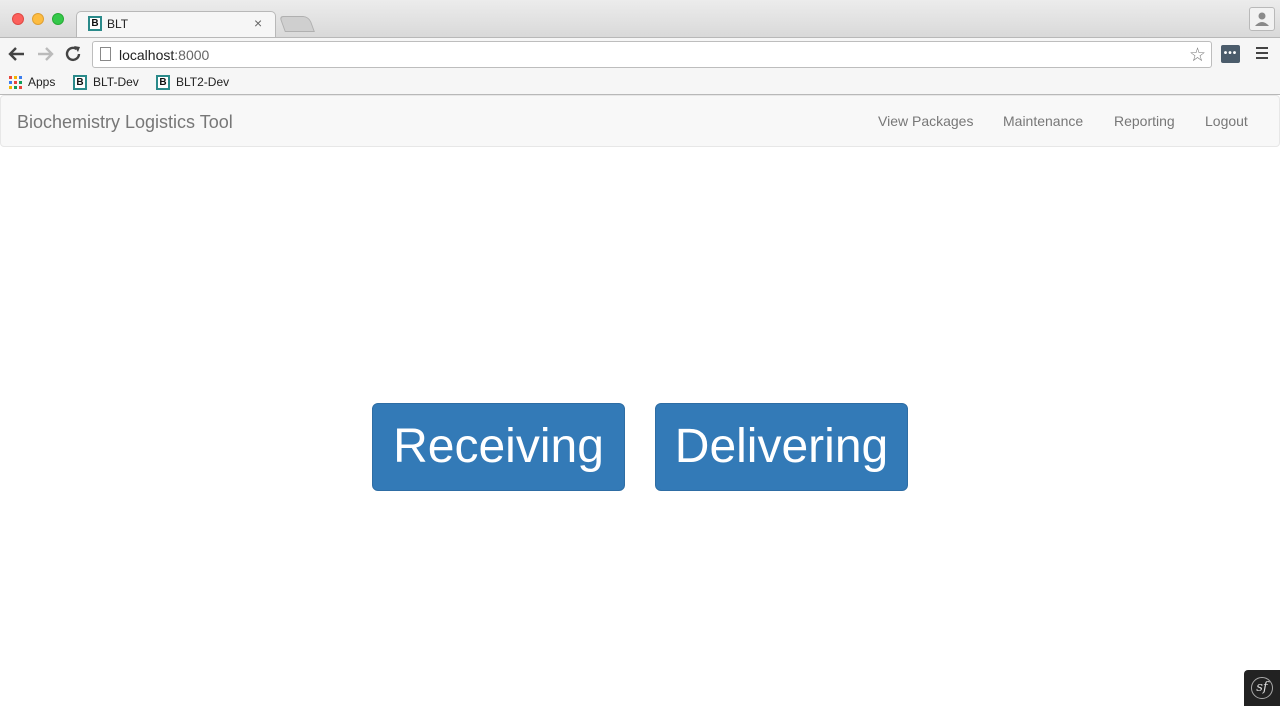  Describe the element at coordinates (118, 24) in the screenshot. I see `tab-title: BLT` at that location.